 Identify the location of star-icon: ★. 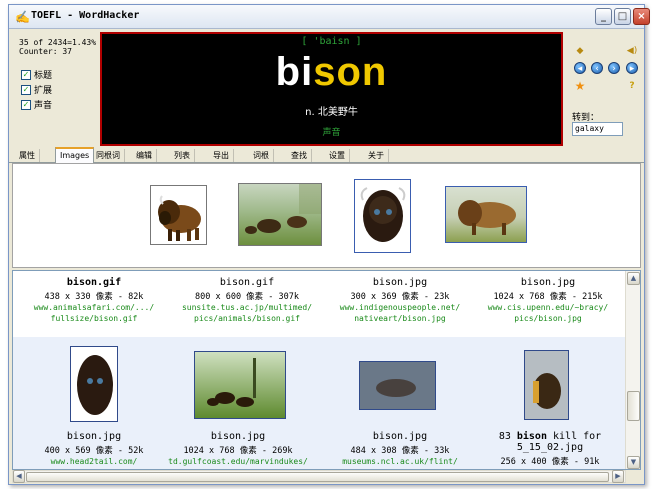
(580, 86).